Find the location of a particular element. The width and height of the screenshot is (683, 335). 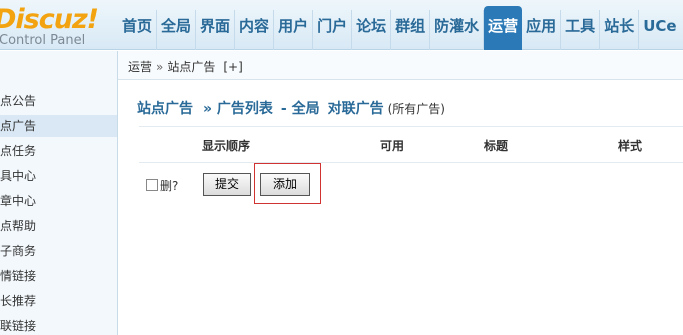

nav-operations: 运营 is located at coordinates (503, 28).